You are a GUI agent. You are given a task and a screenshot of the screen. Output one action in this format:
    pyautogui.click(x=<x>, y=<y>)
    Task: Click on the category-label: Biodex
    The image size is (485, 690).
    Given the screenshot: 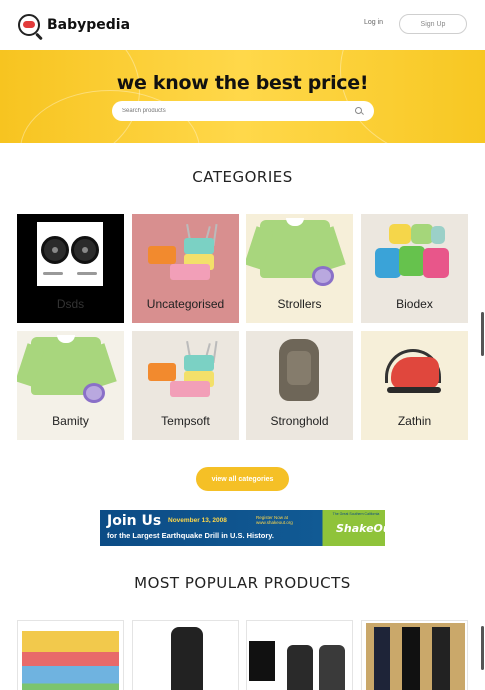 What is the action you would take?
    pyautogui.click(x=414, y=304)
    